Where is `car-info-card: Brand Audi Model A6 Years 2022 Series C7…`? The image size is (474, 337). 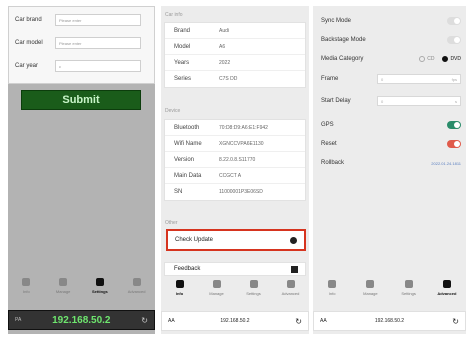 car-info-card: Brand Audi Model A6 Years 2022 Series C7… is located at coordinates (235, 55).